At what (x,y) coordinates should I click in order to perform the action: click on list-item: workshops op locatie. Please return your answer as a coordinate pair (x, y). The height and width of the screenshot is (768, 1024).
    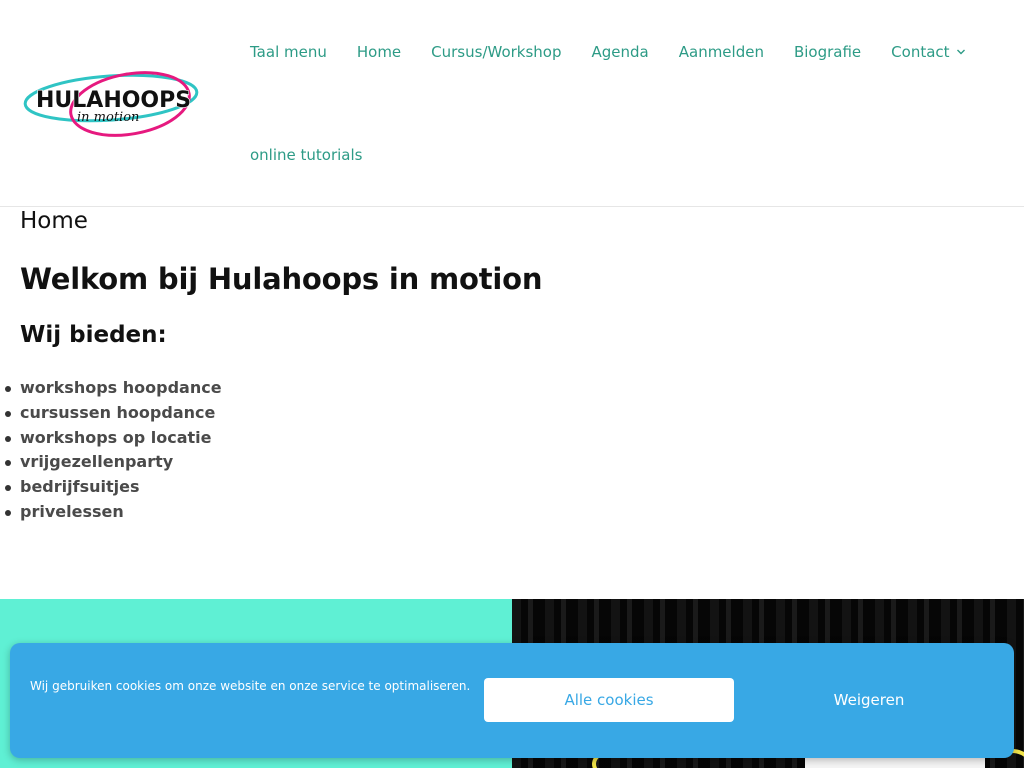
    Looking at the image, I should click on (113, 438).